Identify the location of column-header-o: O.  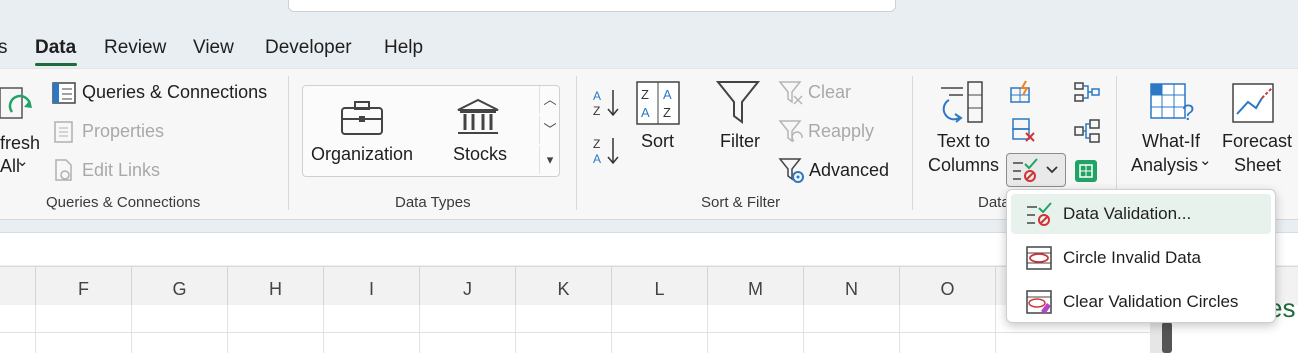
(948, 286).